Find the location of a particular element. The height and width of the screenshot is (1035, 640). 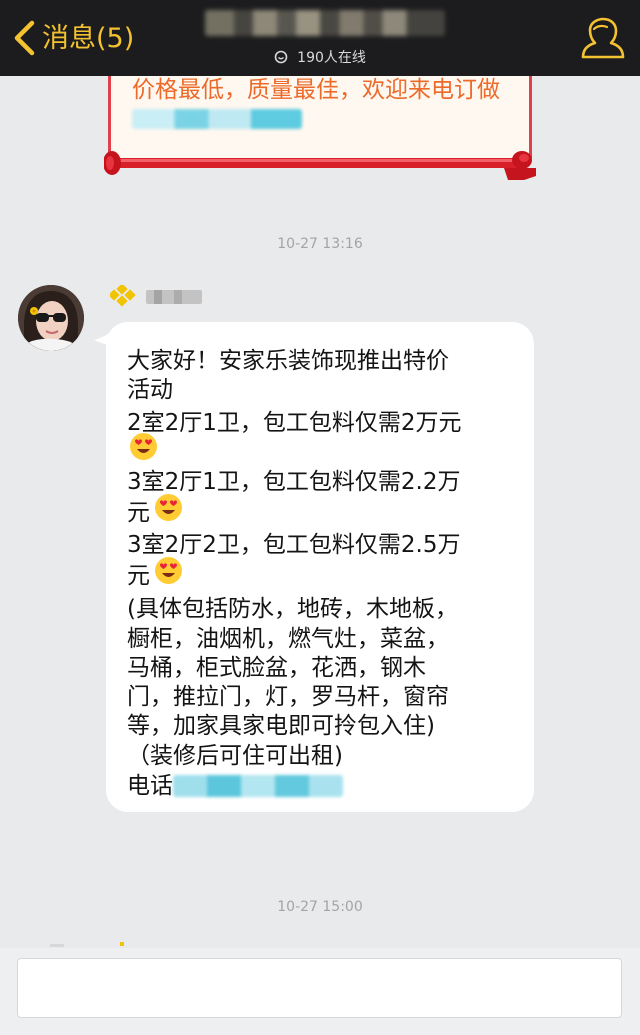

timestamp: 10-27 15:00 is located at coordinates (320, 907).